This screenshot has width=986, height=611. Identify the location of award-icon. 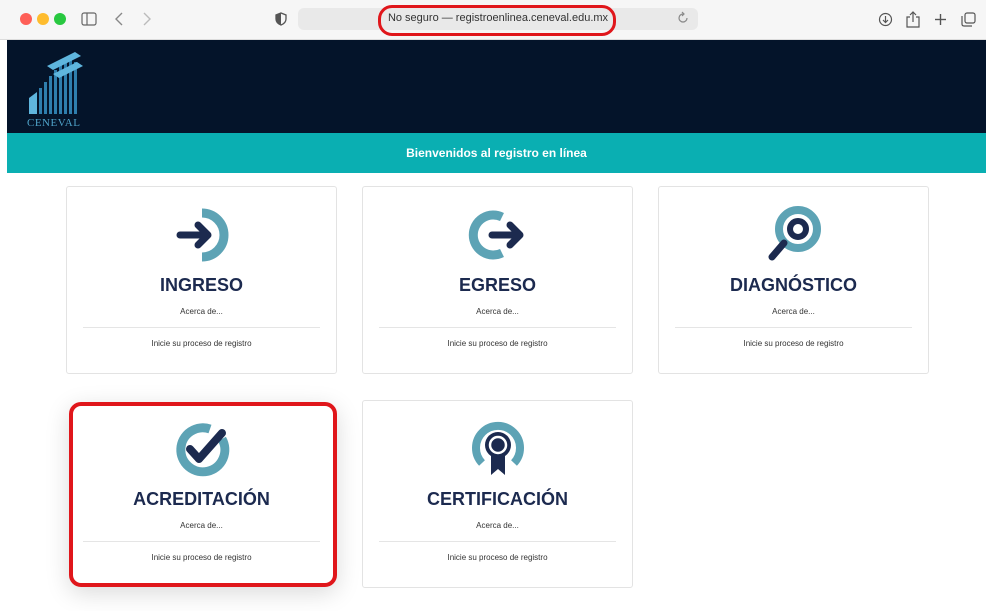
(498, 448).